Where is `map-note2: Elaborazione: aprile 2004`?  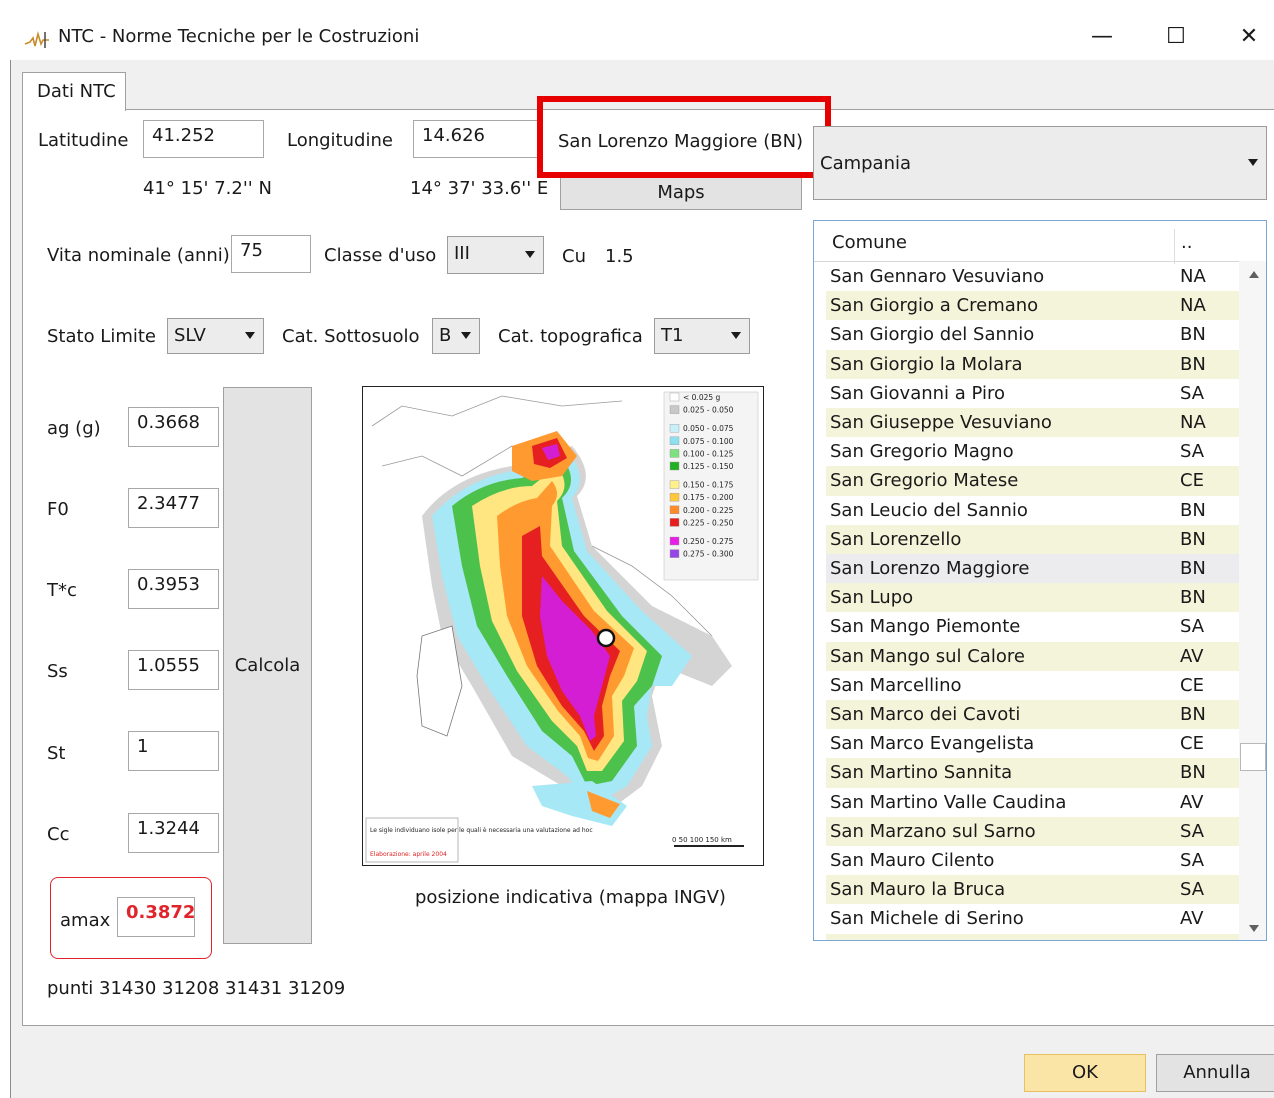
map-note2: Elaborazione: aprile 2004 is located at coordinates (408, 854).